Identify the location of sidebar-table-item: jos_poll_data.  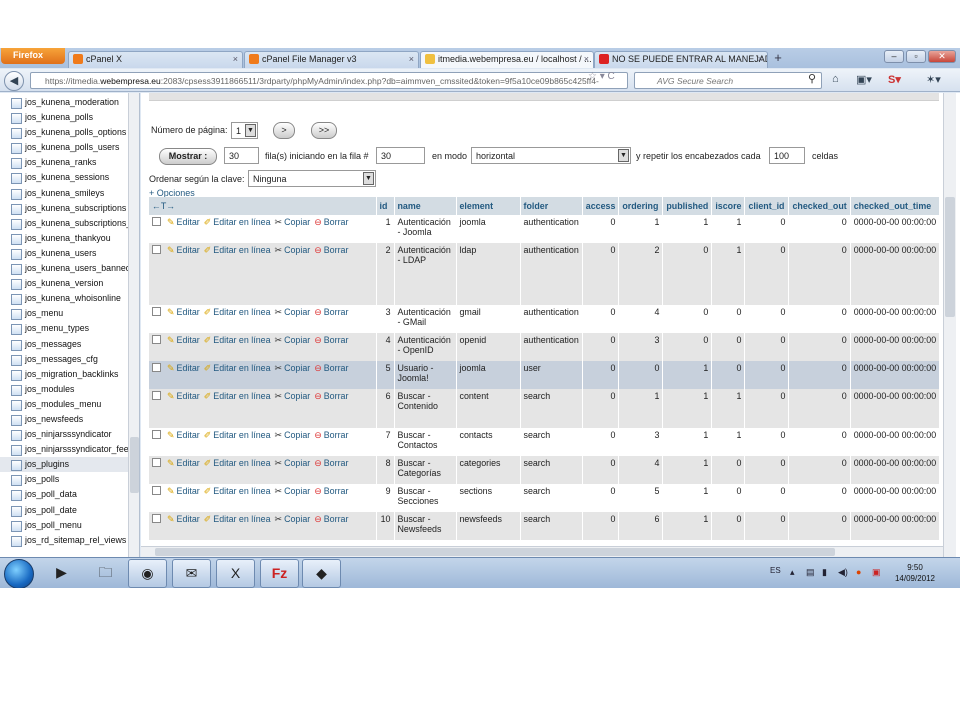
(69, 494).